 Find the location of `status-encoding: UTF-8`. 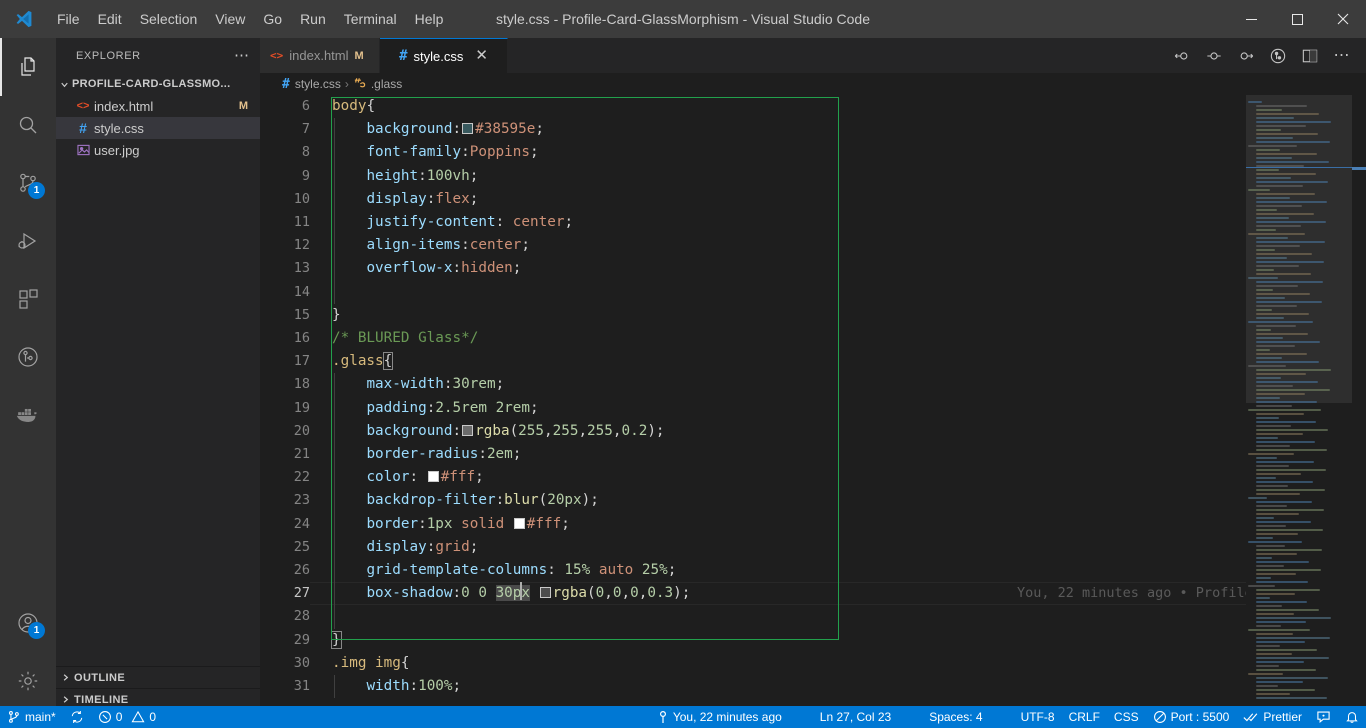

status-encoding: UTF-8 is located at coordinates (1038, 717).